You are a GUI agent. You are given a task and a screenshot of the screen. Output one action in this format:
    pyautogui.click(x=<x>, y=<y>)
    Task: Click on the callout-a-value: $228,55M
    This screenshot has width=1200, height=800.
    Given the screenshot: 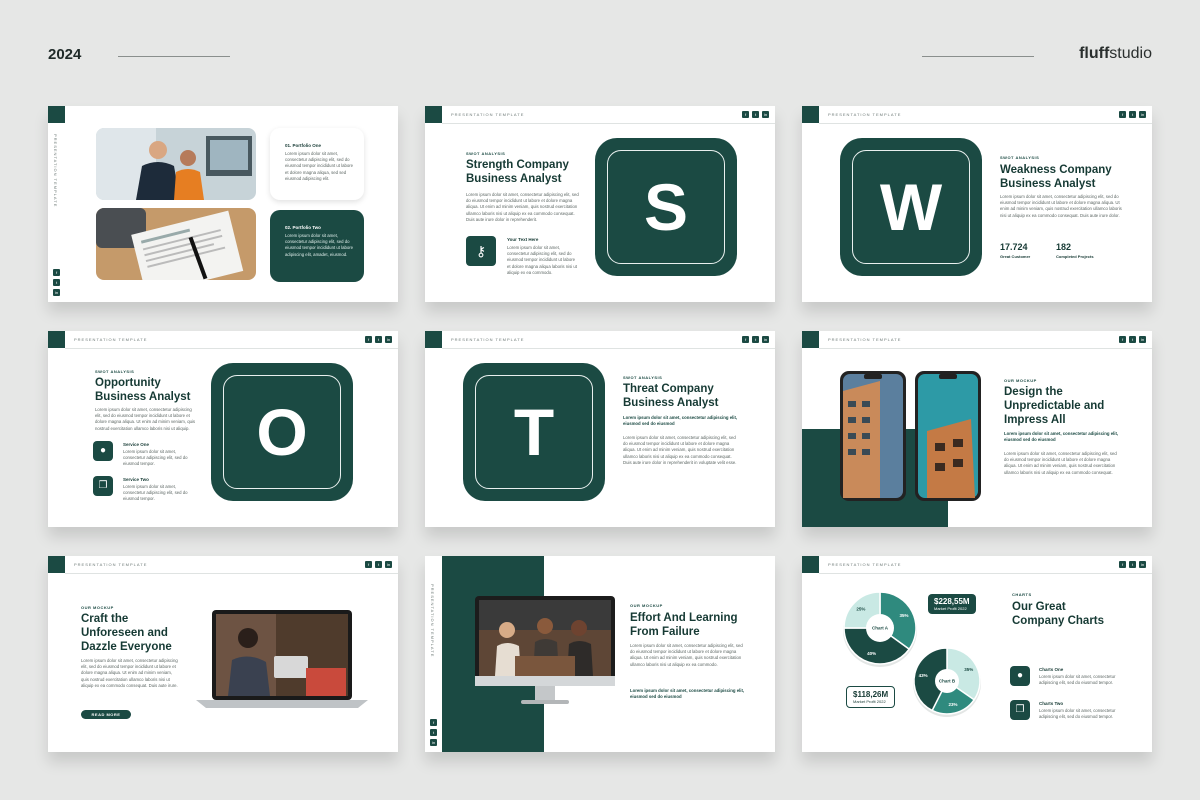 What is the action you would take?
    pyautogui.click(x=952, y=601)
    